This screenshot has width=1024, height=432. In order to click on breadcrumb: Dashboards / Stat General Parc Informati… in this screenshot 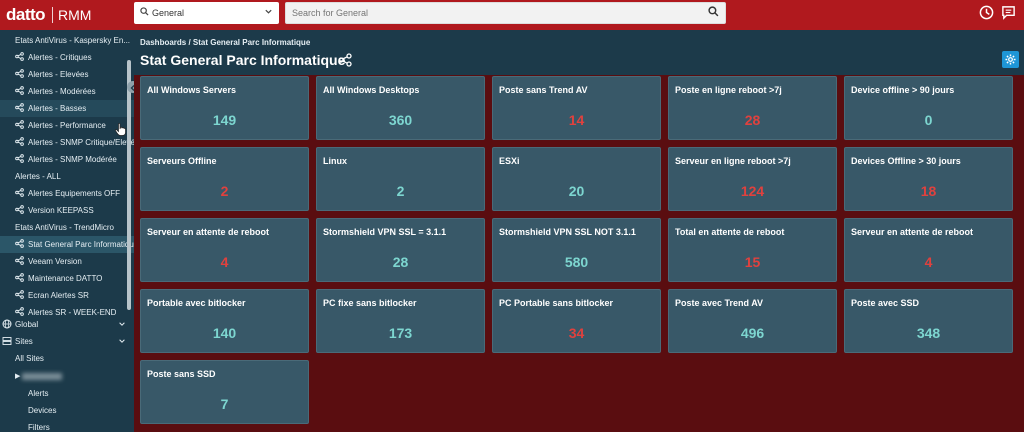, I will do `click(225, 42)`.